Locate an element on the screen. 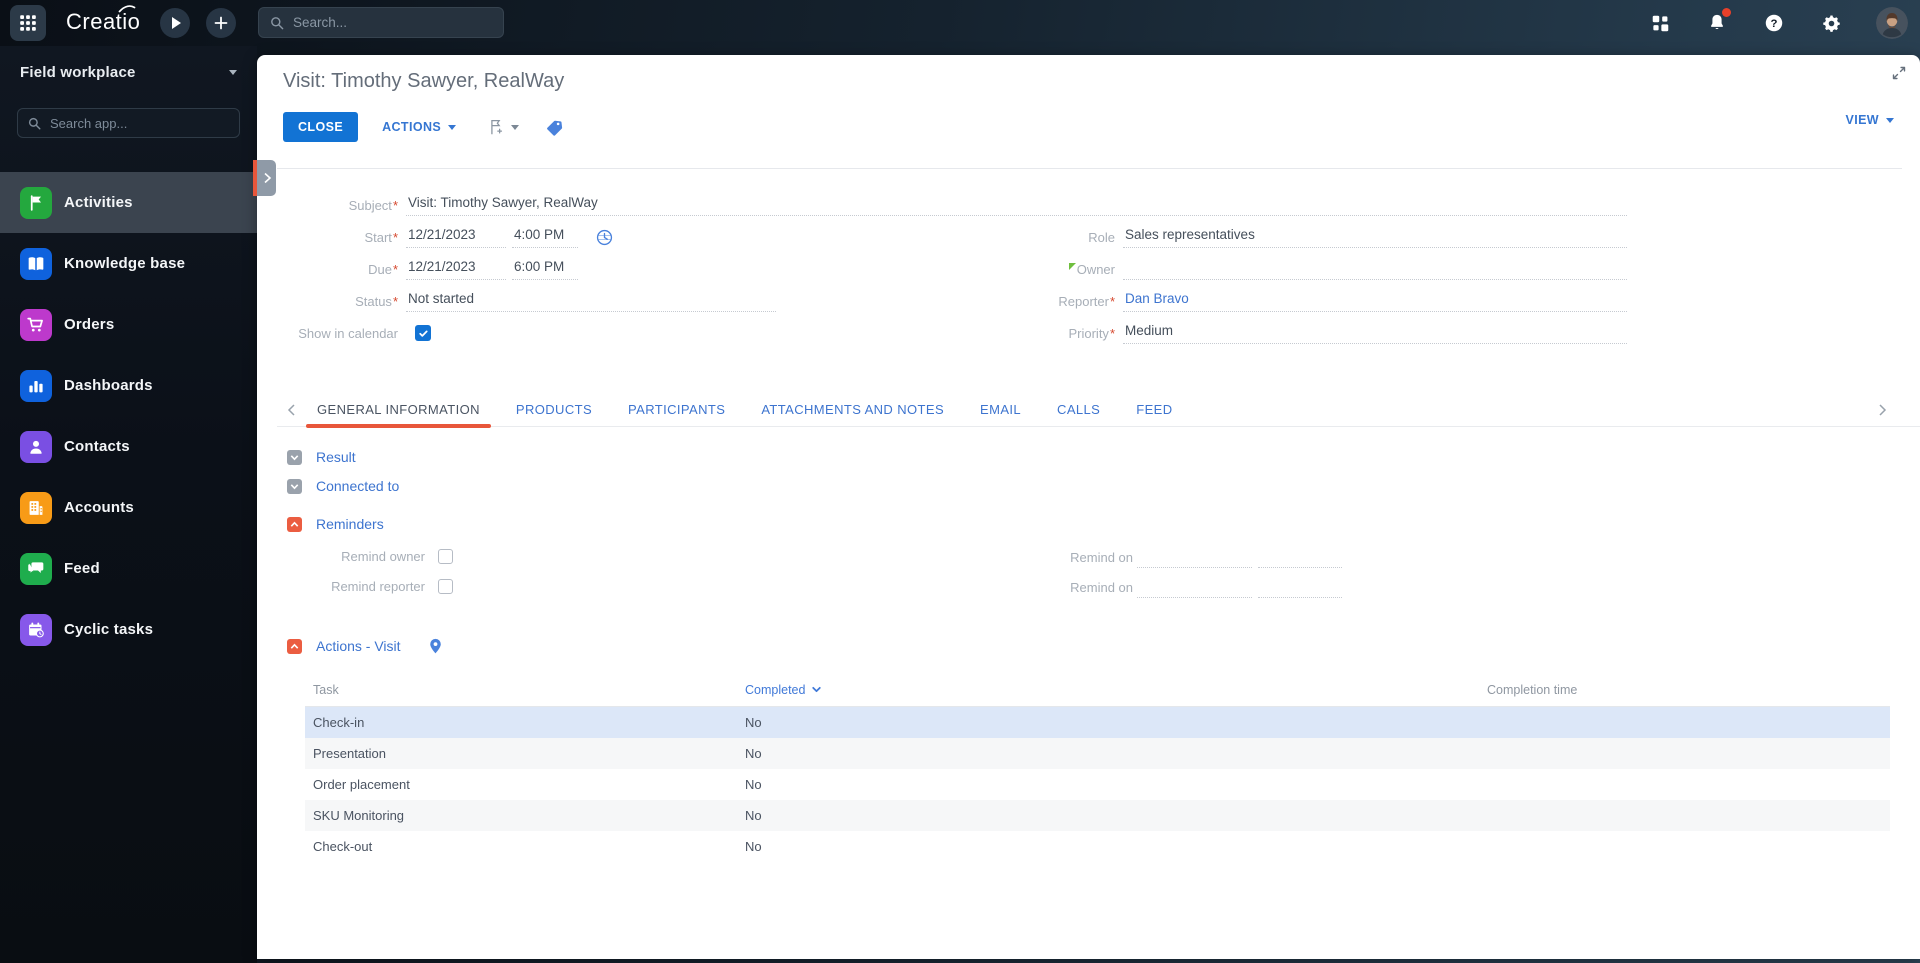  app-launcher-button is located at coordinates (28, 23).